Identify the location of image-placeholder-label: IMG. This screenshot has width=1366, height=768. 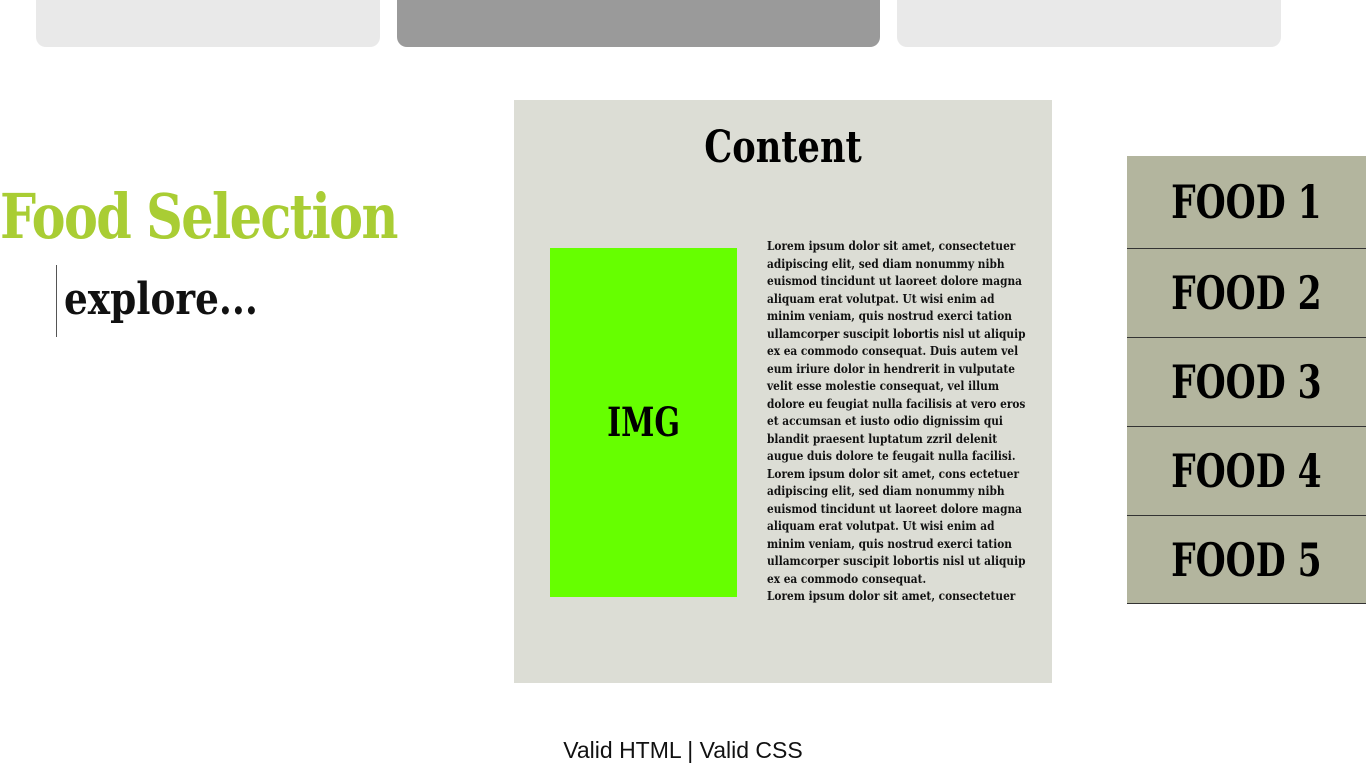
(643, 422).